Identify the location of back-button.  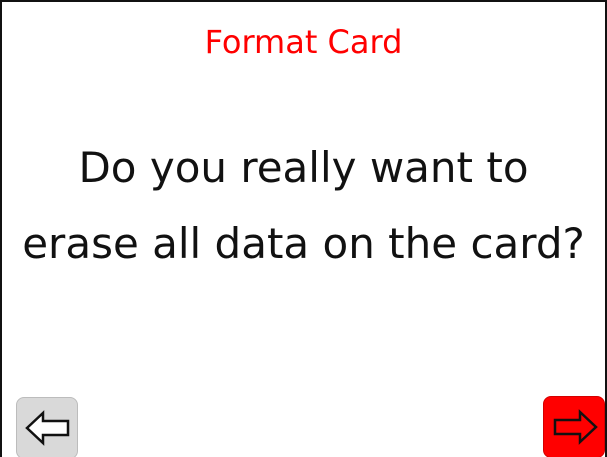
(47, 427).